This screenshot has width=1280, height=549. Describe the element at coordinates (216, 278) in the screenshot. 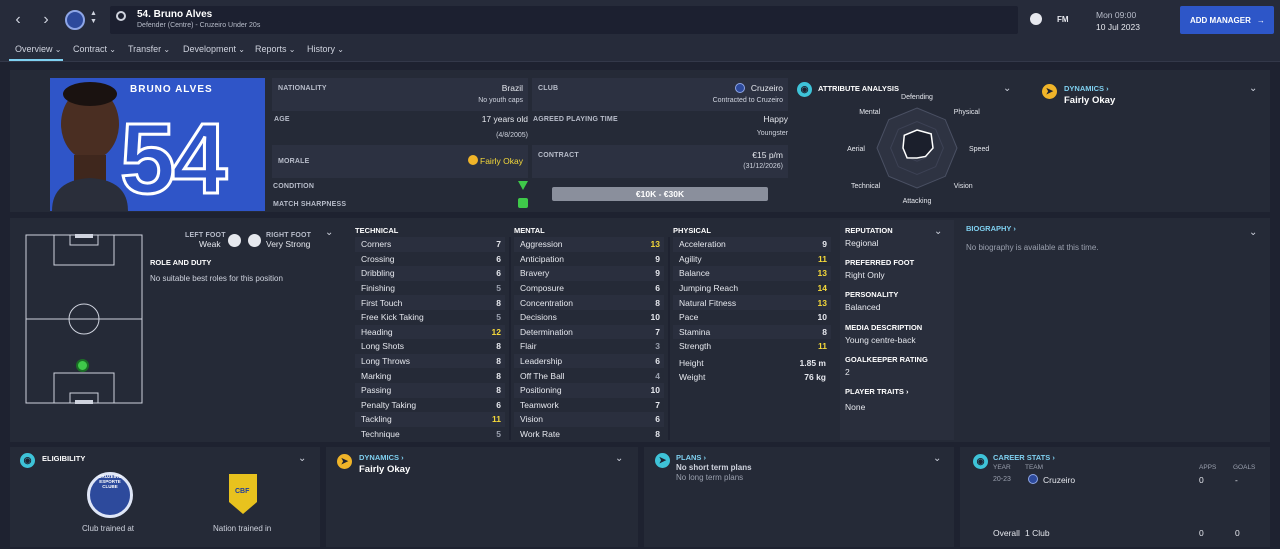

I see `role-text: No suitable best roles for this position` at that location.